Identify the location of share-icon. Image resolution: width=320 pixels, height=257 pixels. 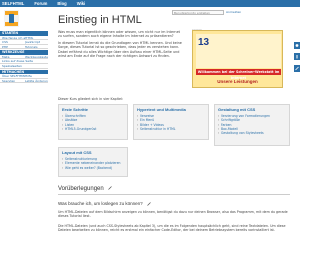
(297, 45).